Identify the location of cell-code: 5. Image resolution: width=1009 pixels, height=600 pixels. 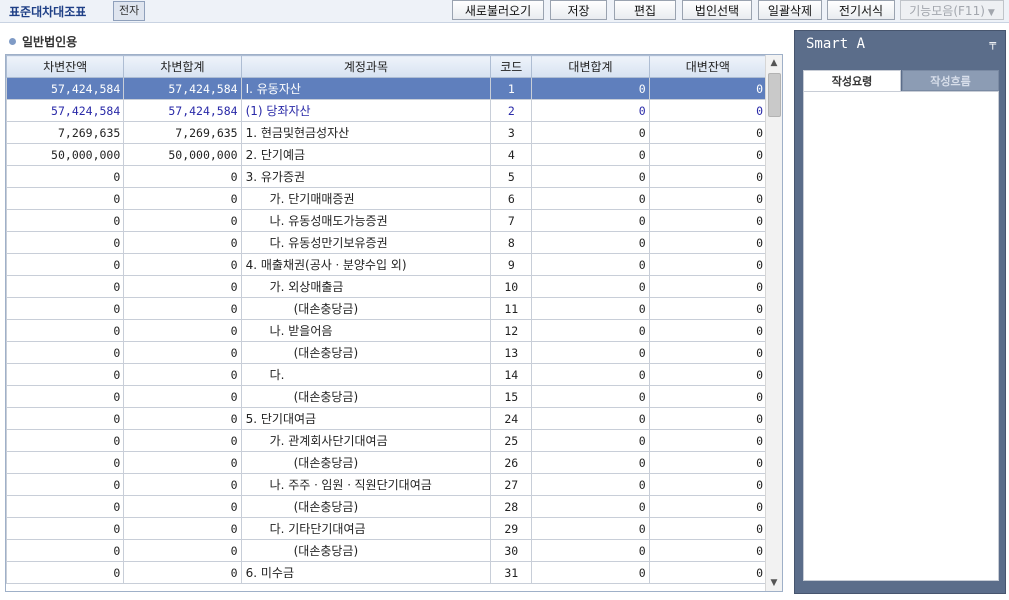
(511, 176).